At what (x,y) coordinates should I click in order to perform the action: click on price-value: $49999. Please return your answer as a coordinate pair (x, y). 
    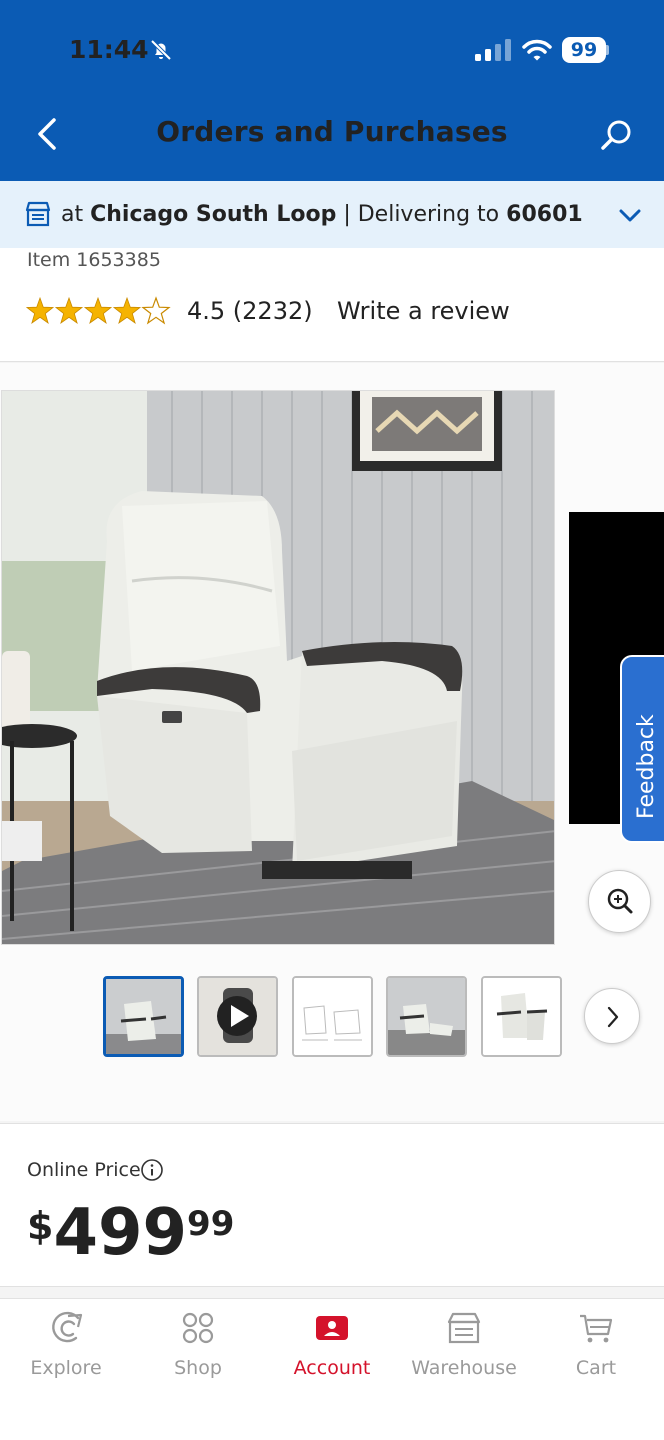
    Looking at the image, I should click on (130, 1233).